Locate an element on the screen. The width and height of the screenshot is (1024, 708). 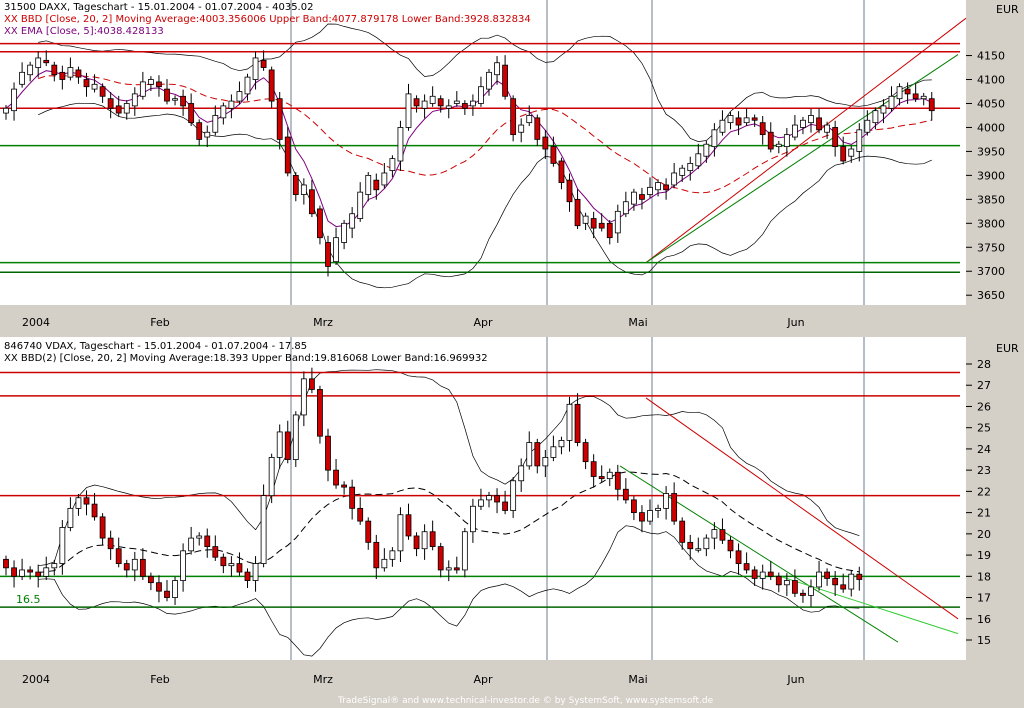
vdax-currency-label: EUR is located at coordinates (1007, 348).